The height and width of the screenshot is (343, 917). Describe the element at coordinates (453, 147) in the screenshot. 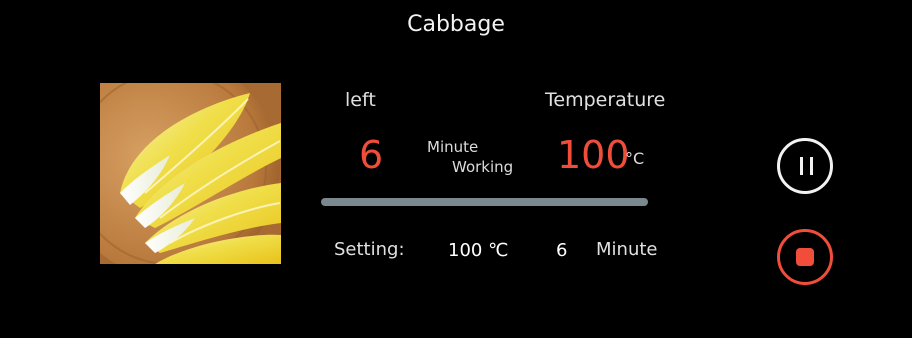

I see `minute-unit-label: Minute` at that location.